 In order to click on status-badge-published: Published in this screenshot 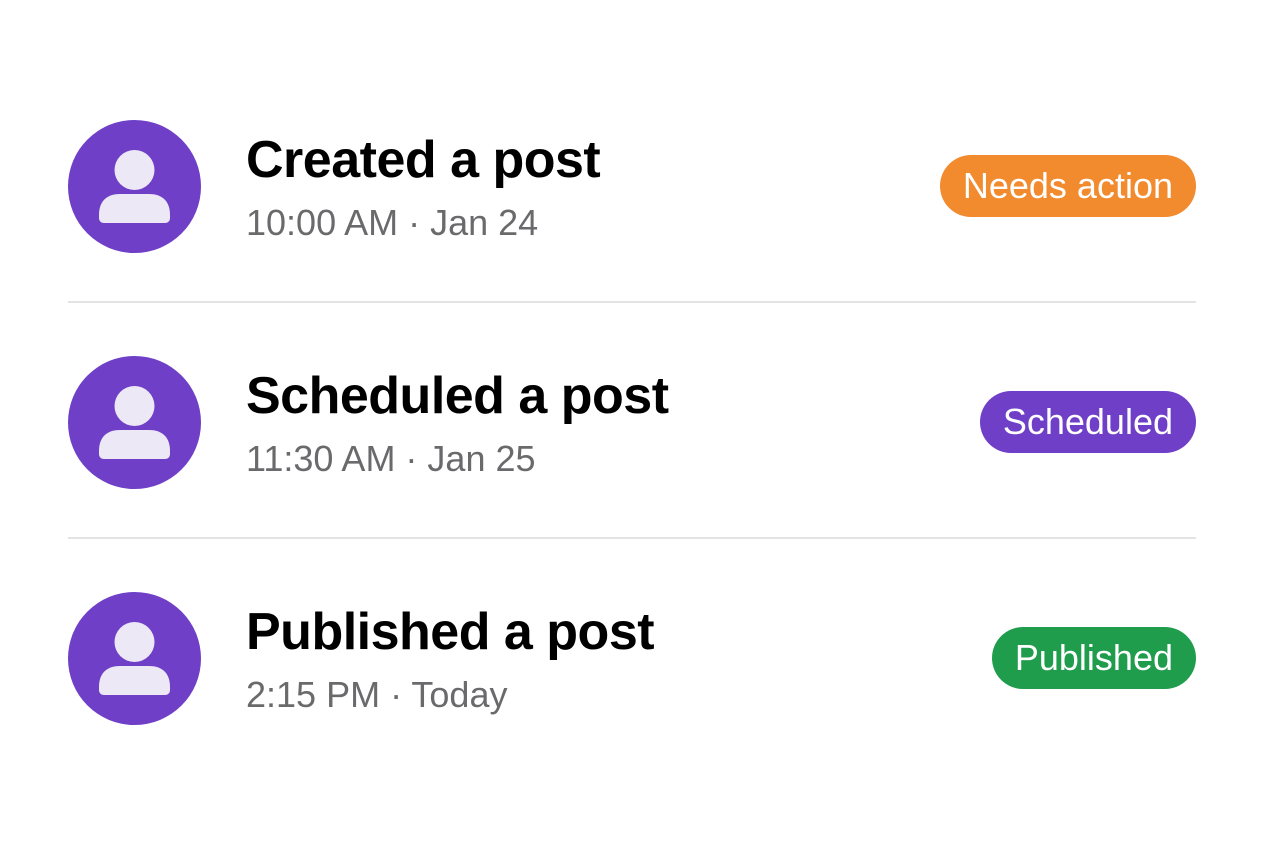, I will do `click(1093, 658)`.